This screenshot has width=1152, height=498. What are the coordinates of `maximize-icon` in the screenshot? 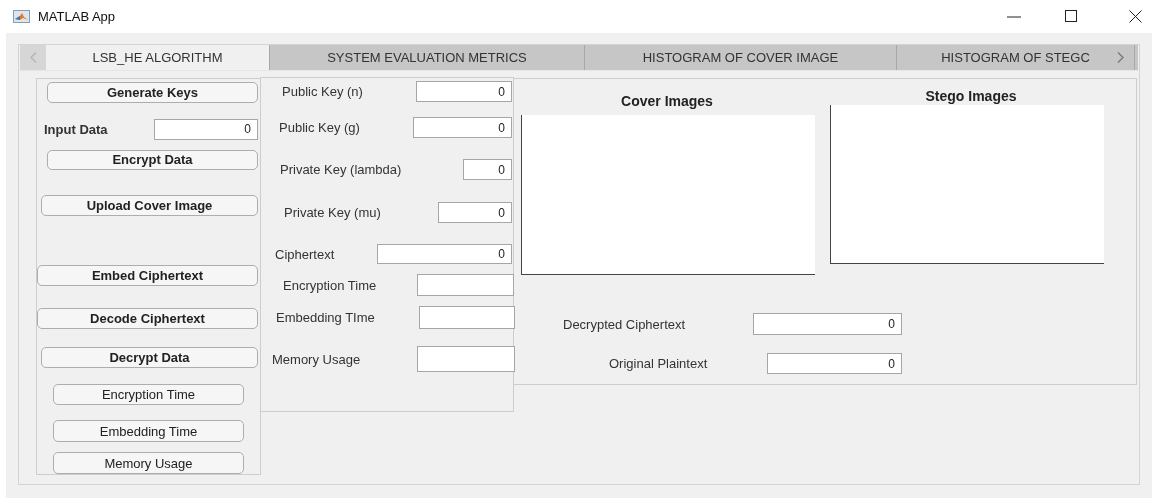 It's located at (1071, 15).